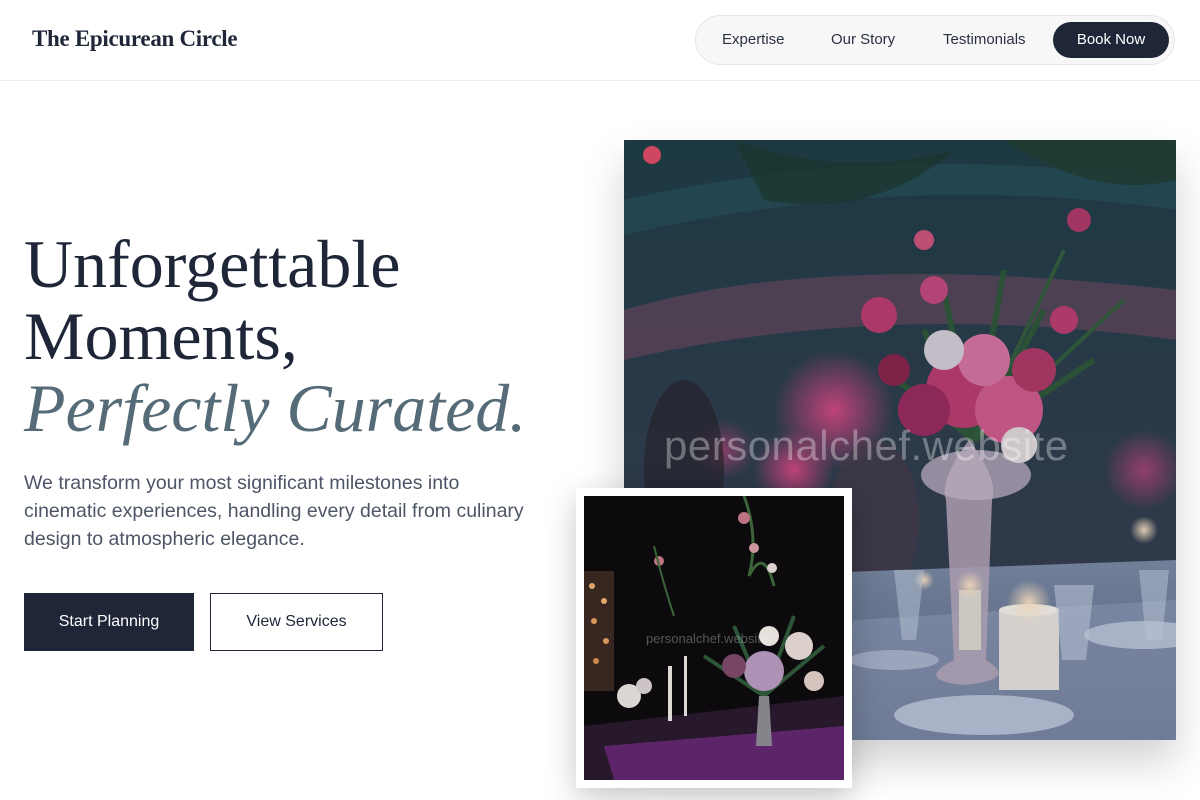  I want to click on nav-link-expertise: Expertise, so click(753, 40).